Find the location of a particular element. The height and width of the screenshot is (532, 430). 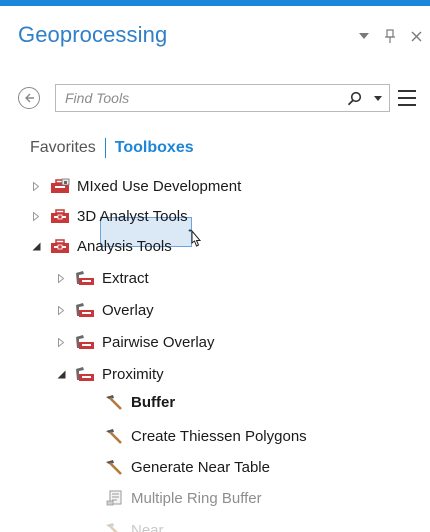

hamburger-menu-icon is located at coordinates (409, 98).